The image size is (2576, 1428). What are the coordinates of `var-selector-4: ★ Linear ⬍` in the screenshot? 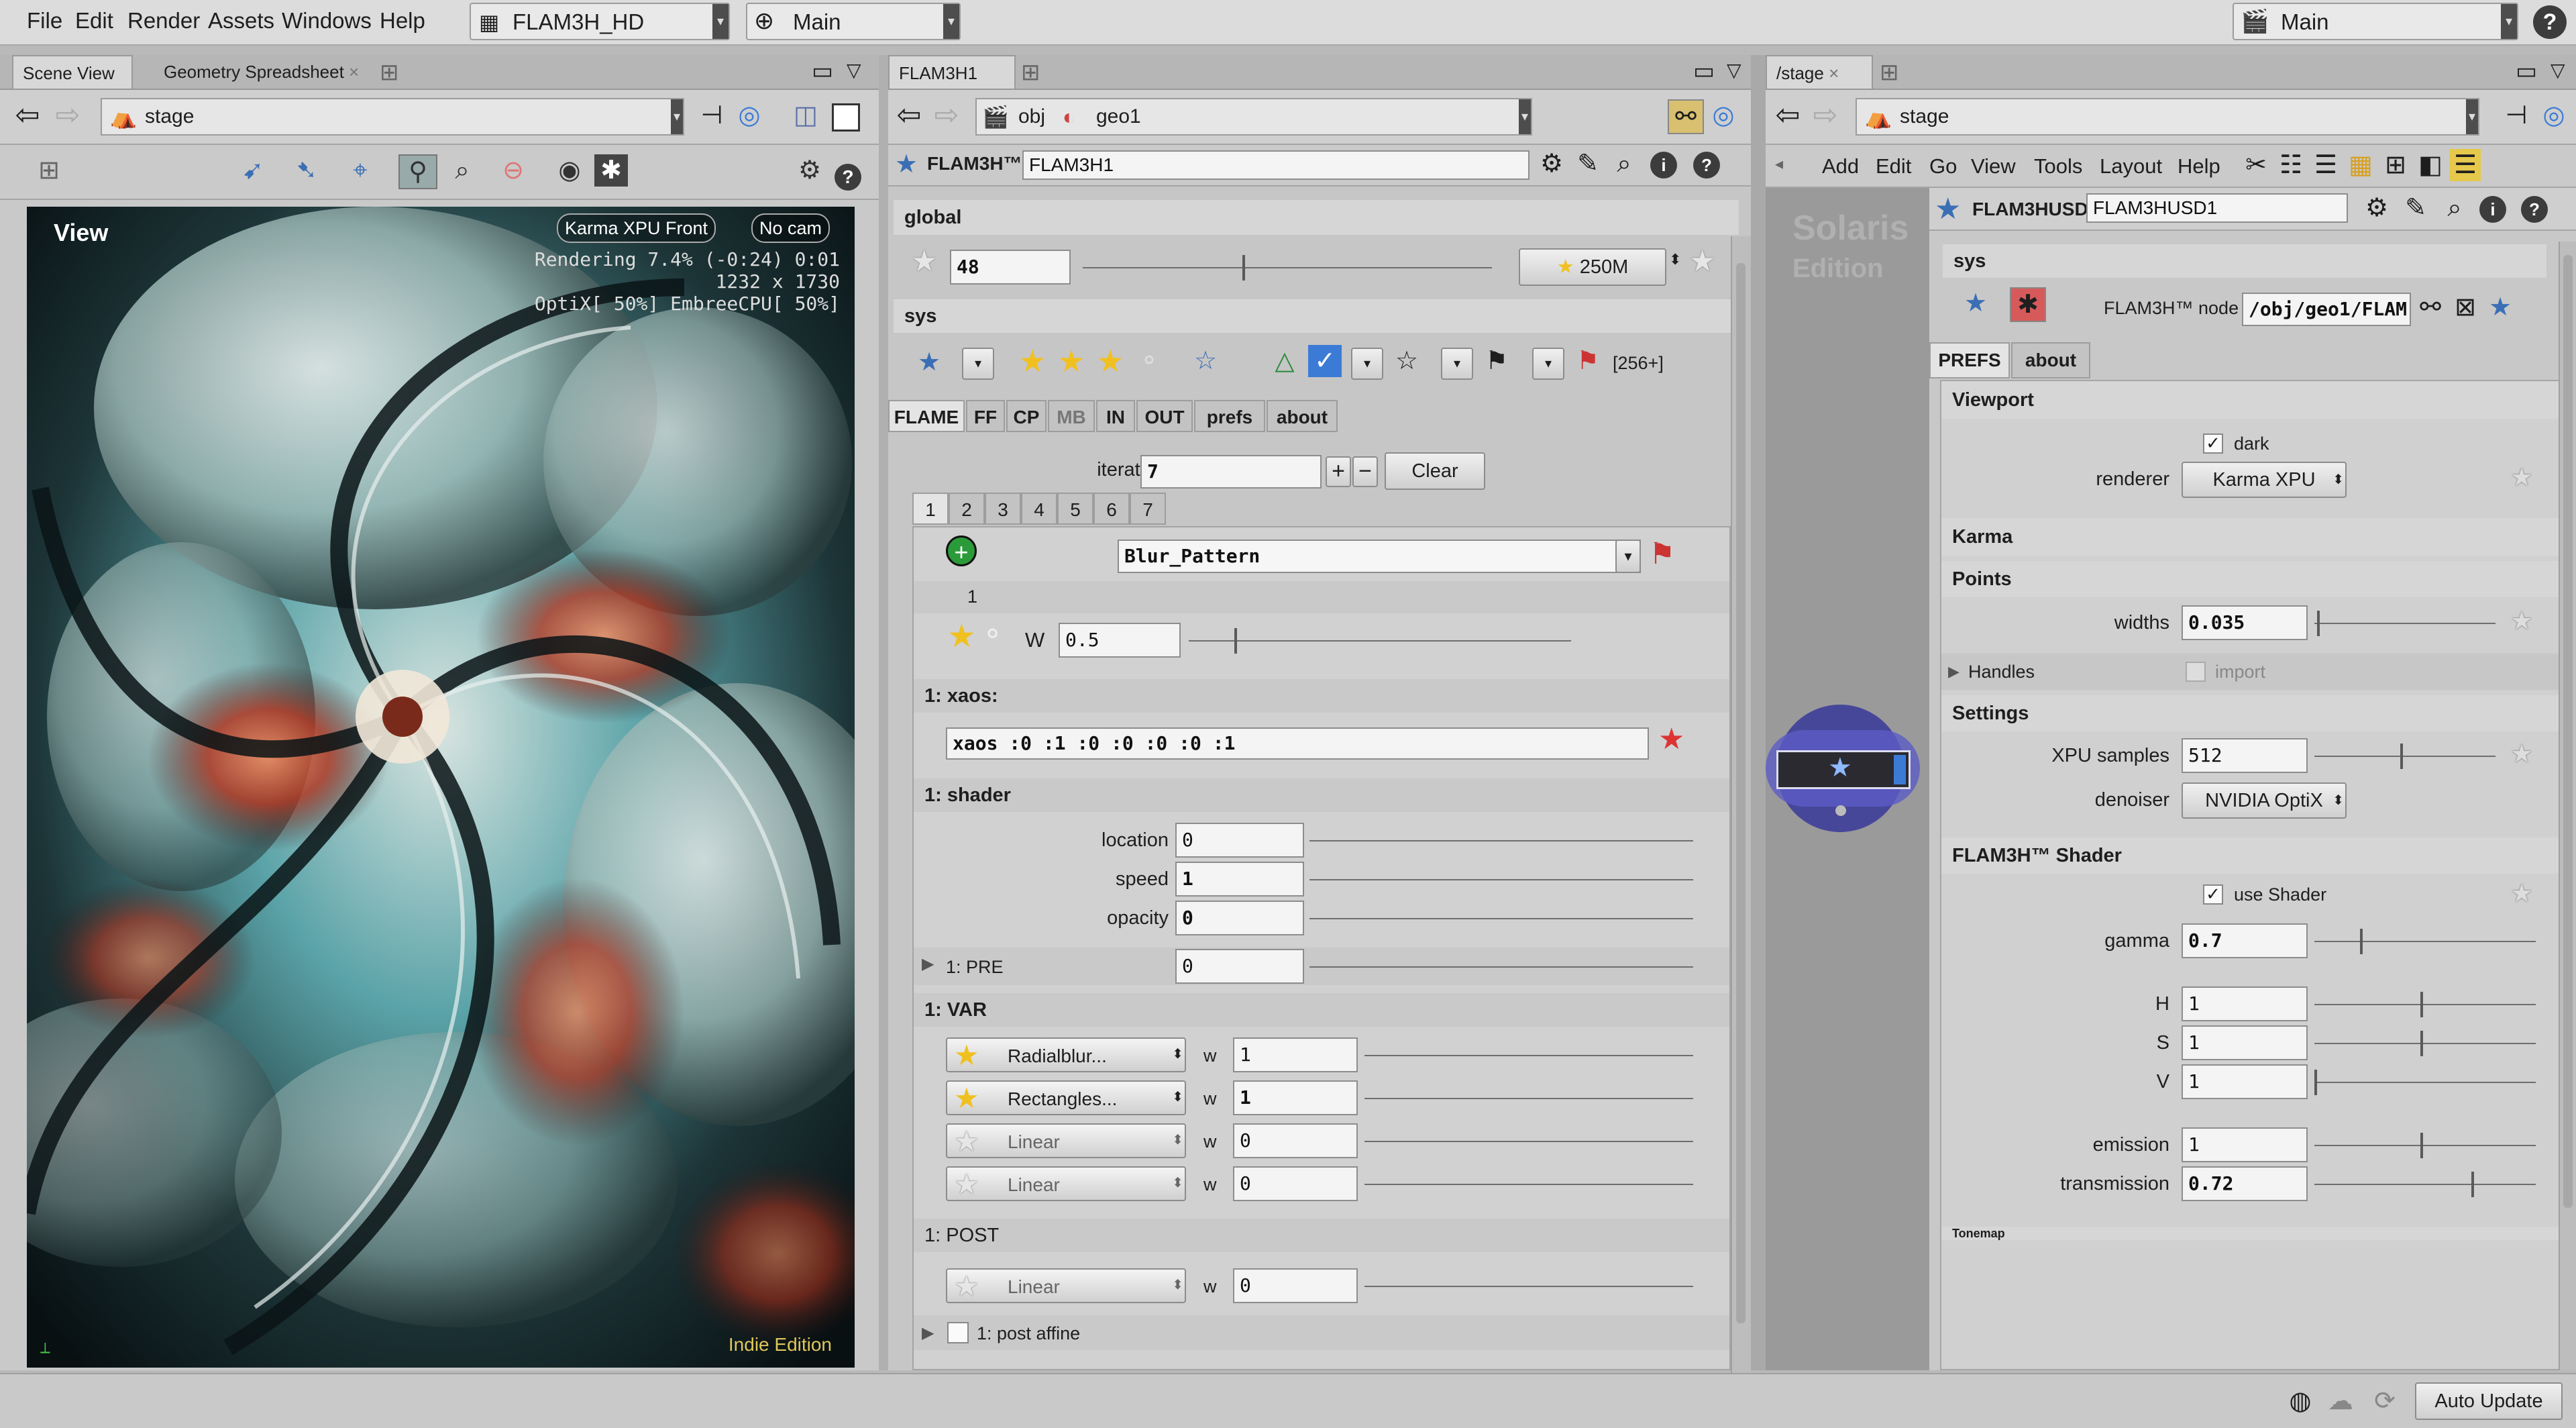 It's located at (1066, 1183).